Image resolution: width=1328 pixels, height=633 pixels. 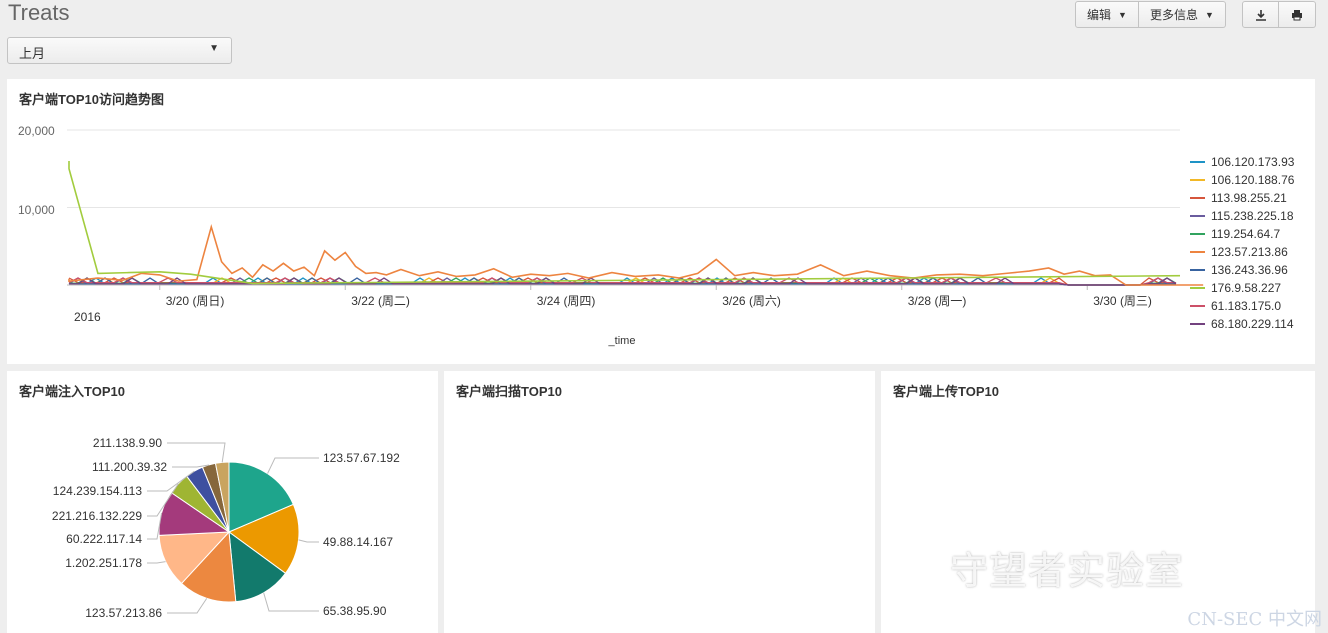 I want to click on x-axis-label: _time, so click(x=622, y=341).